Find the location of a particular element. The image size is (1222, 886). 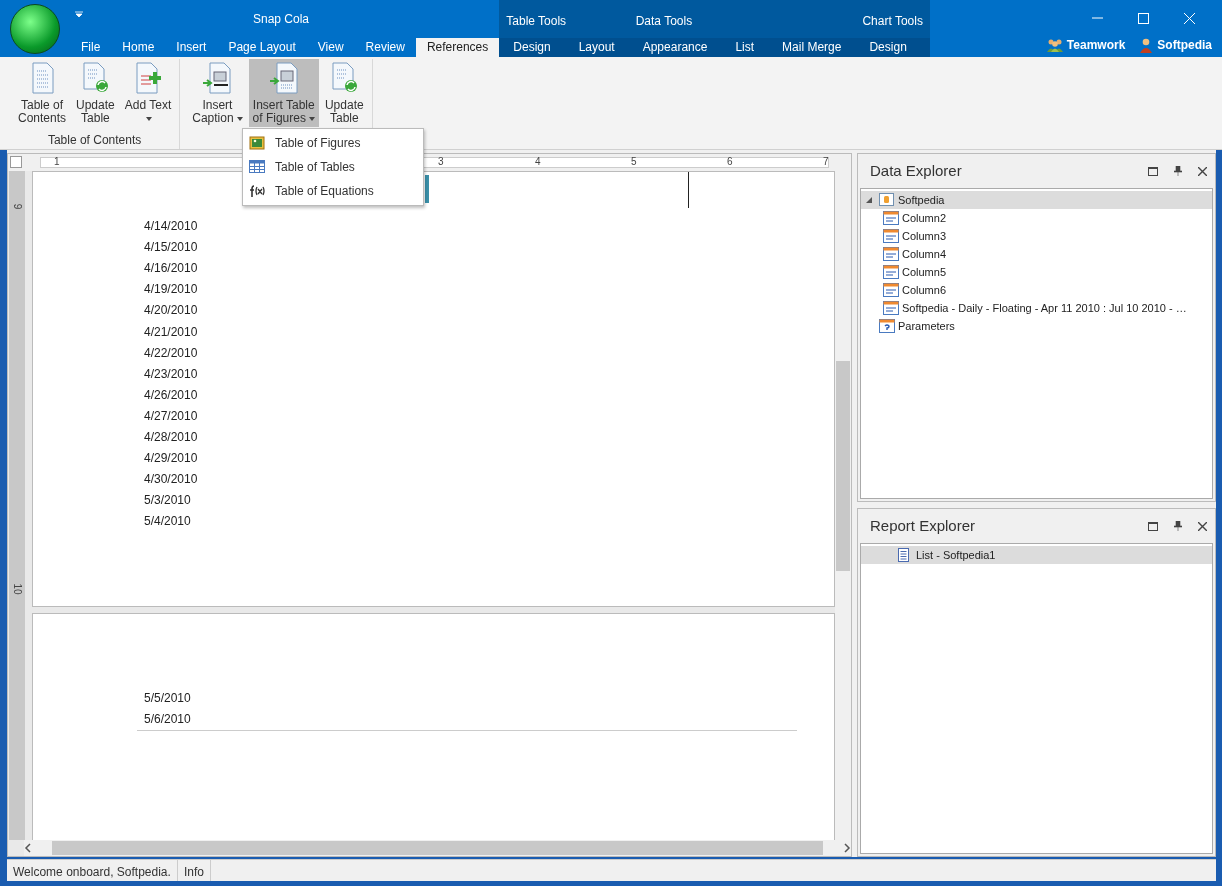

date-text: 5/5/2010 is located at coordinates (167, 698).